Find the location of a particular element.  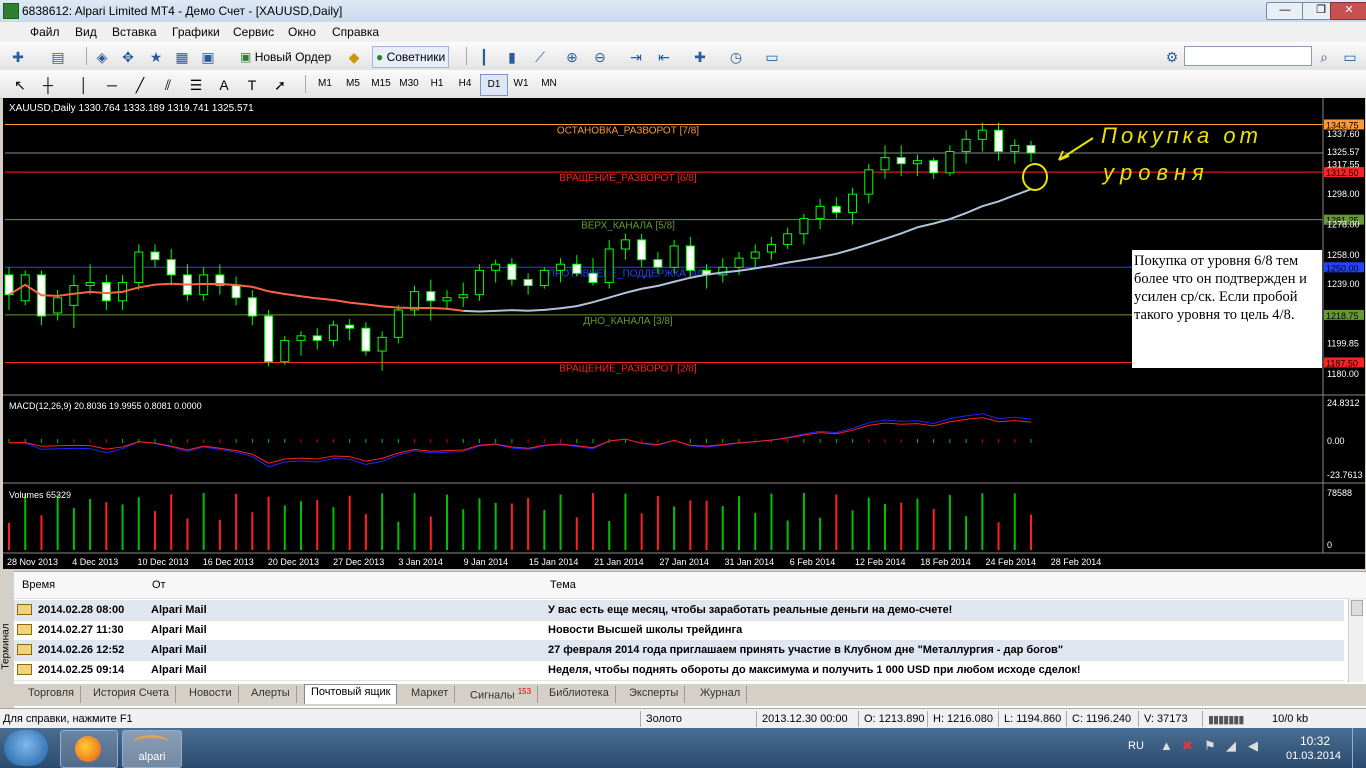

terminal-side-tab: Терминал is located at coordinates (7, 627).